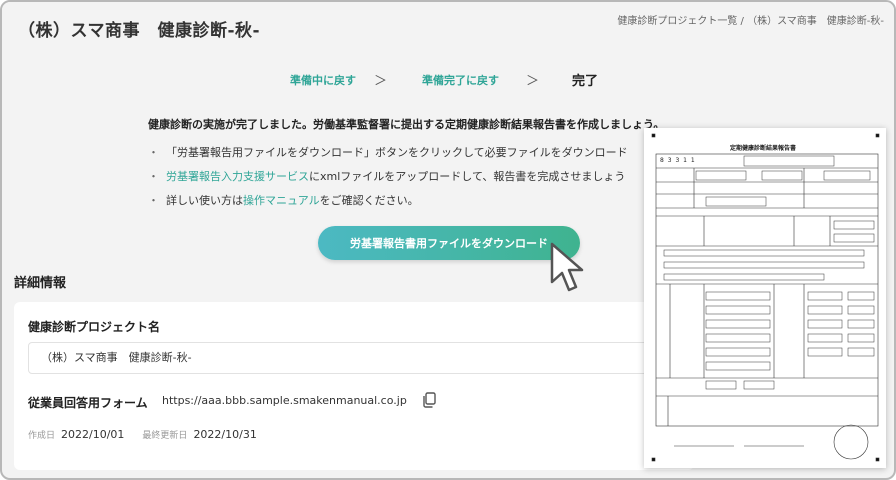 This screenshot has width=896, height=480. I want to click on meta-row: 作成日 2022/10/01 最終更新日 2022/10/31, so click(142, 434).